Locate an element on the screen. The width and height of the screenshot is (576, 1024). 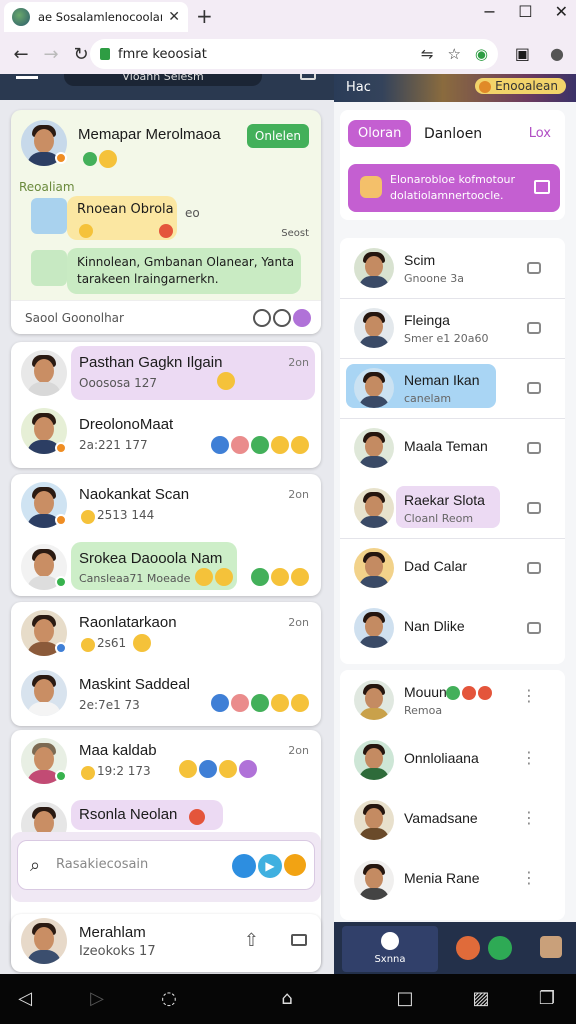
arrow-left-icon: ← is located at coordinates (21, 54).